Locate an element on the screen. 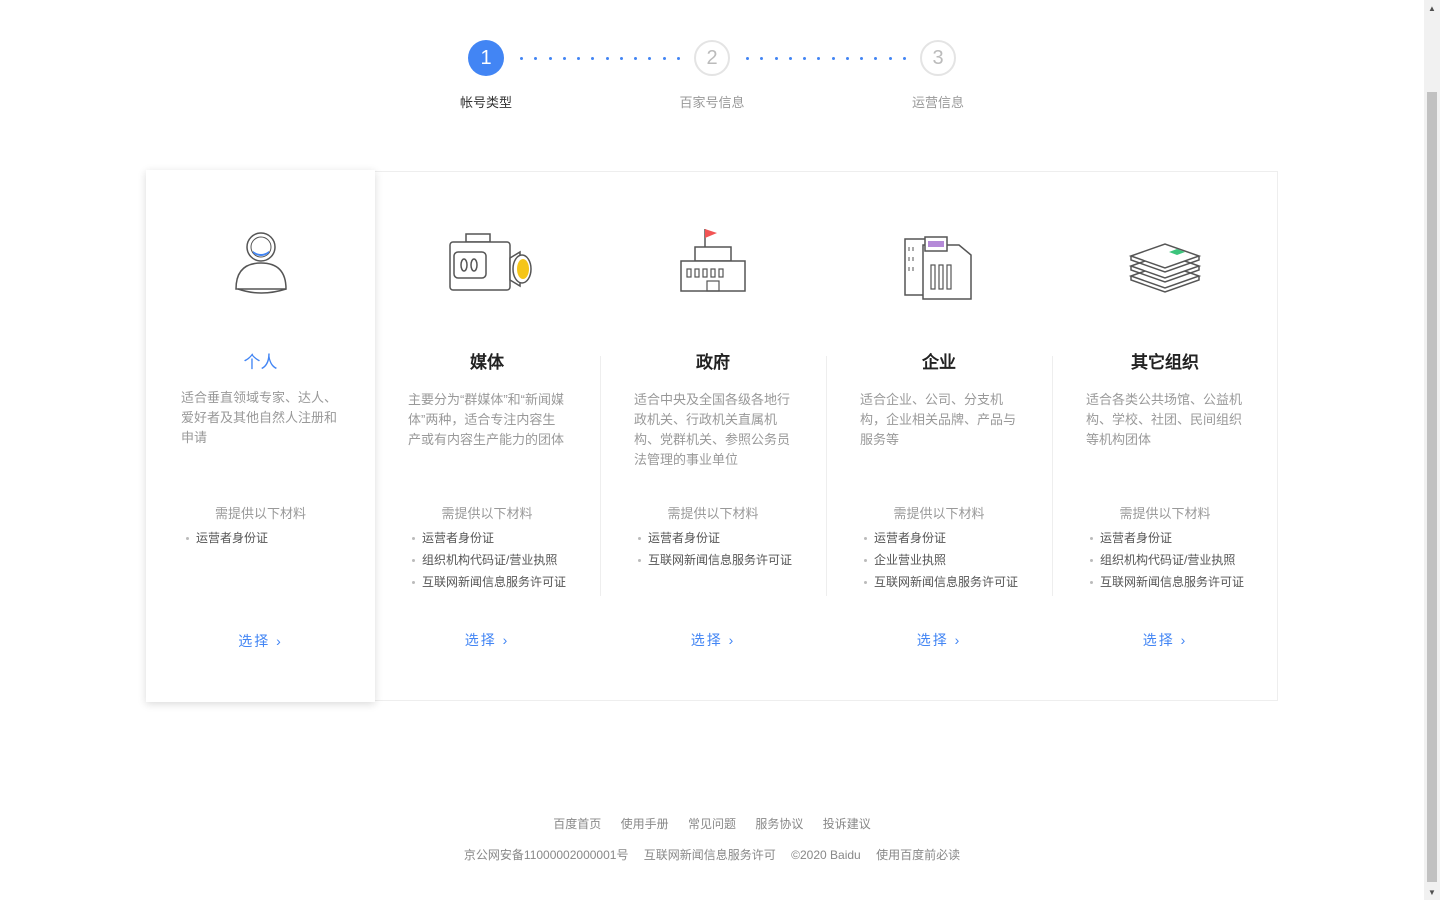 This screenshot has width=1440, height=900. select-government-button: 选择 › is located at coordinates (713, 640).